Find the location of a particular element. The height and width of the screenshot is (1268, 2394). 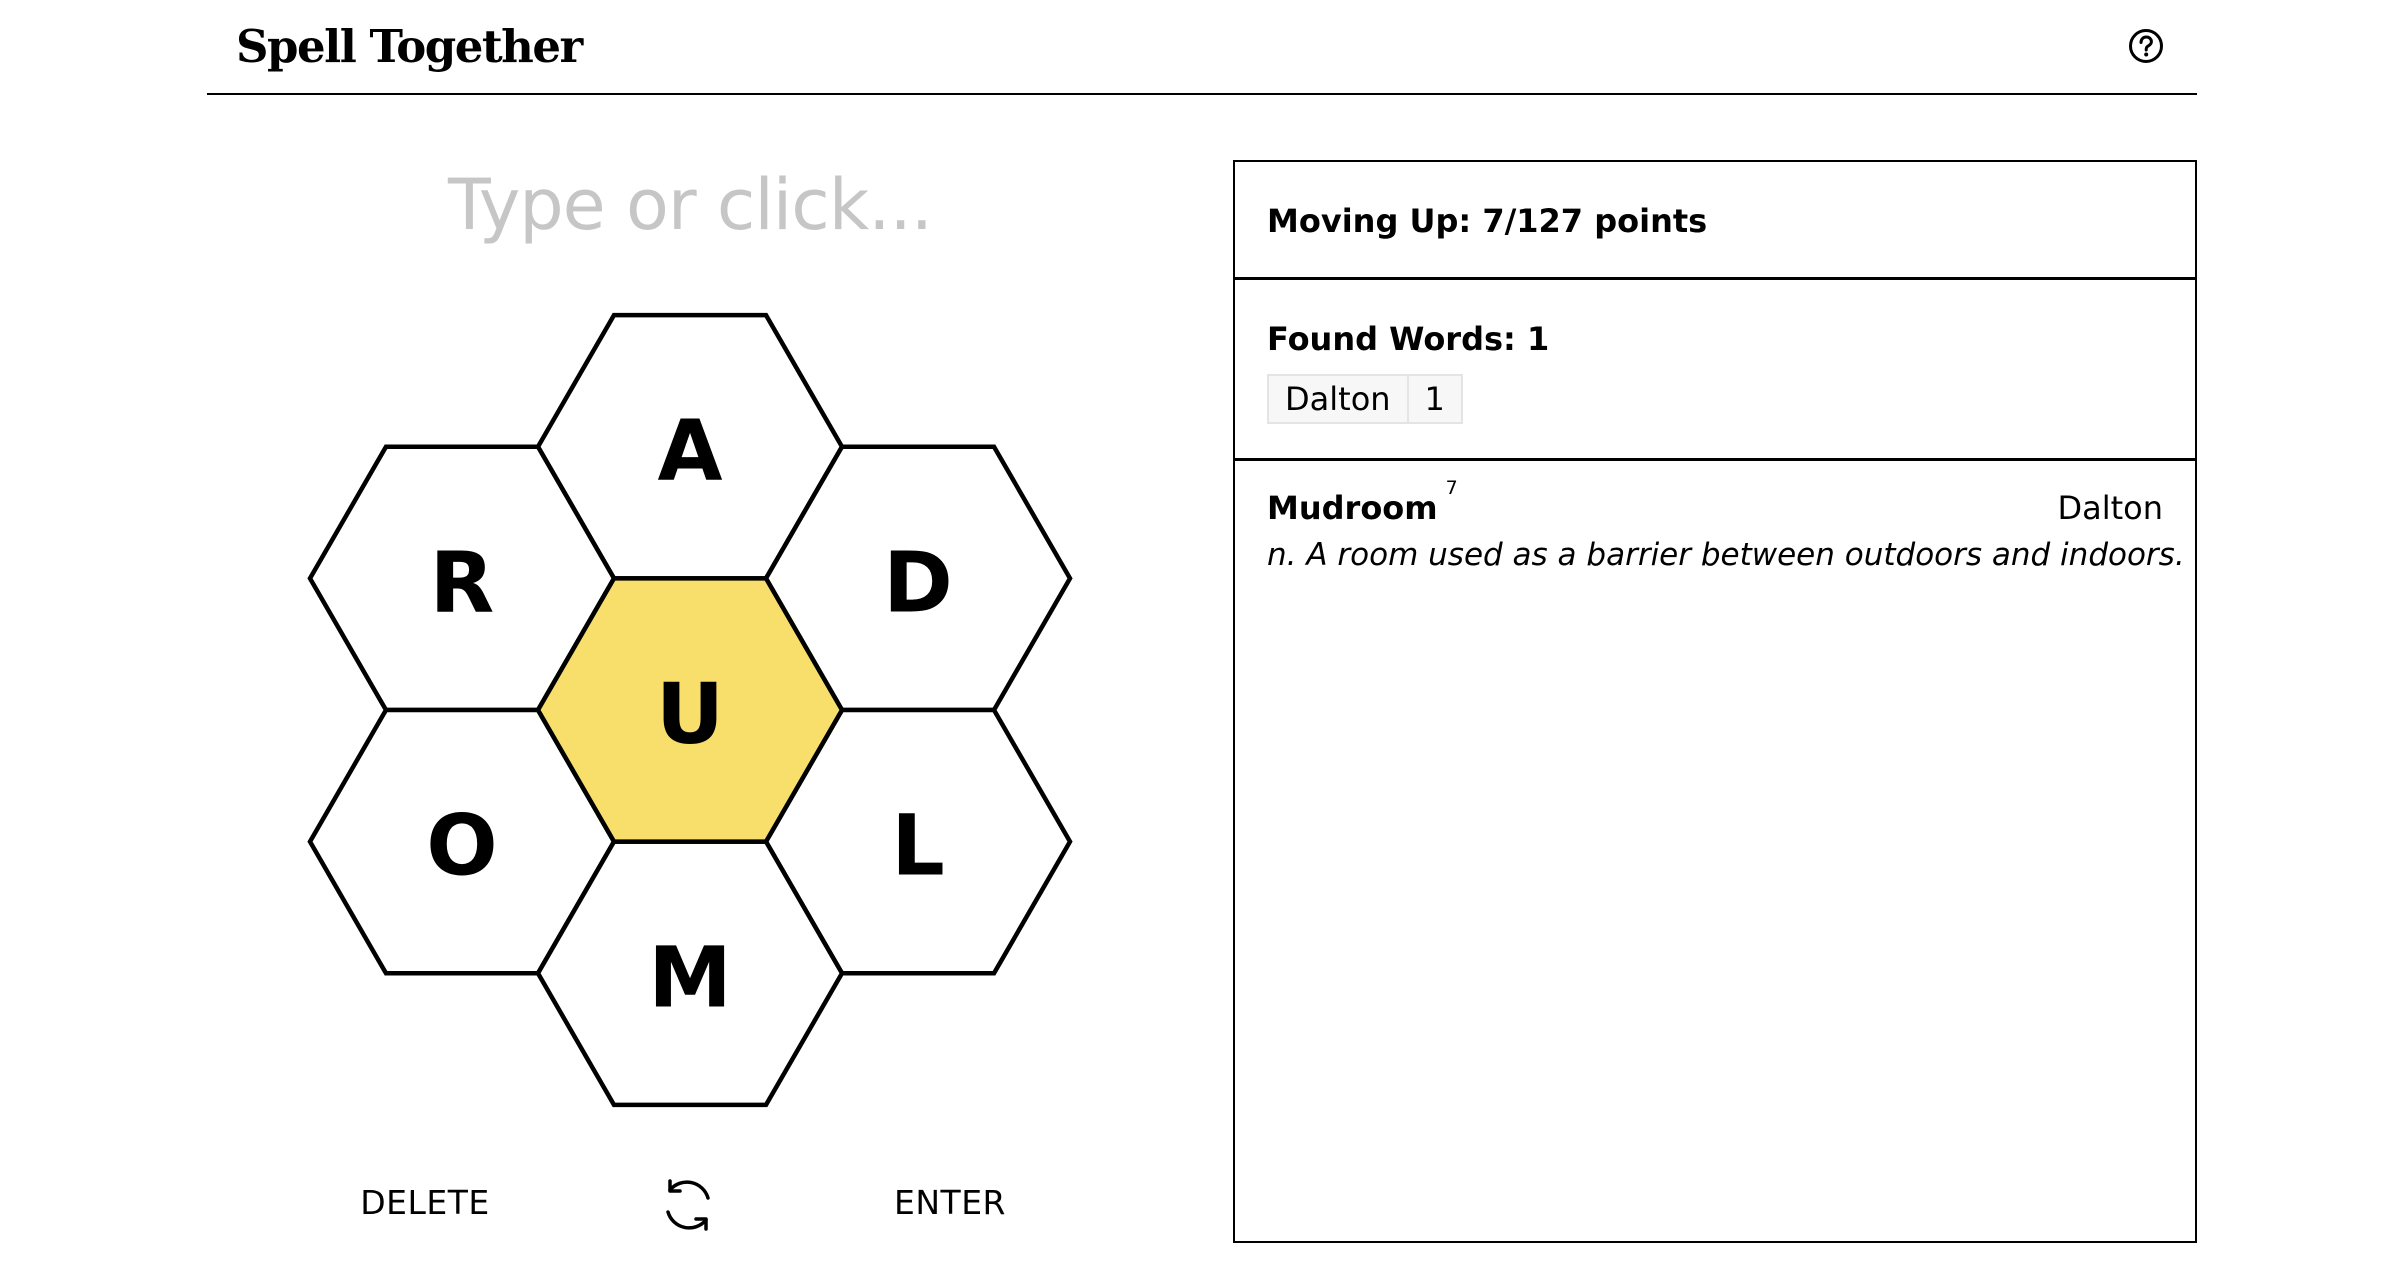

header: Spell Together is located at coordinates (1202, 47).